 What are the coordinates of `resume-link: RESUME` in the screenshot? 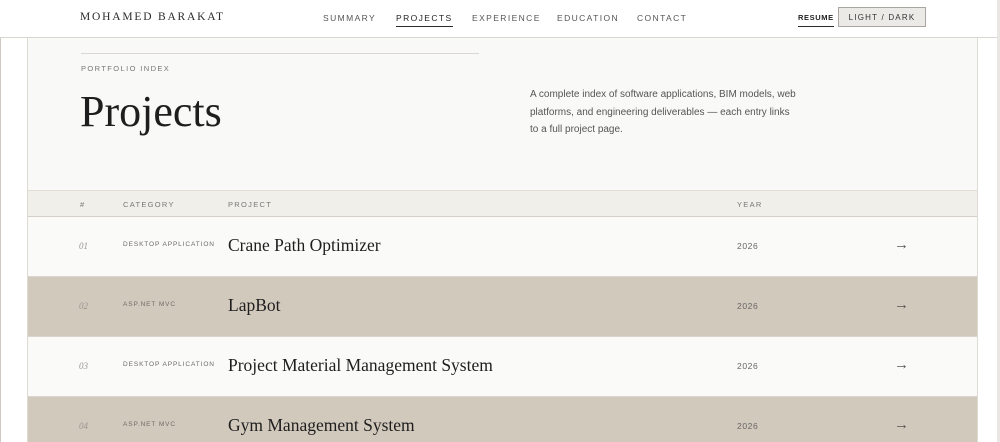 It's located at (816, 20).